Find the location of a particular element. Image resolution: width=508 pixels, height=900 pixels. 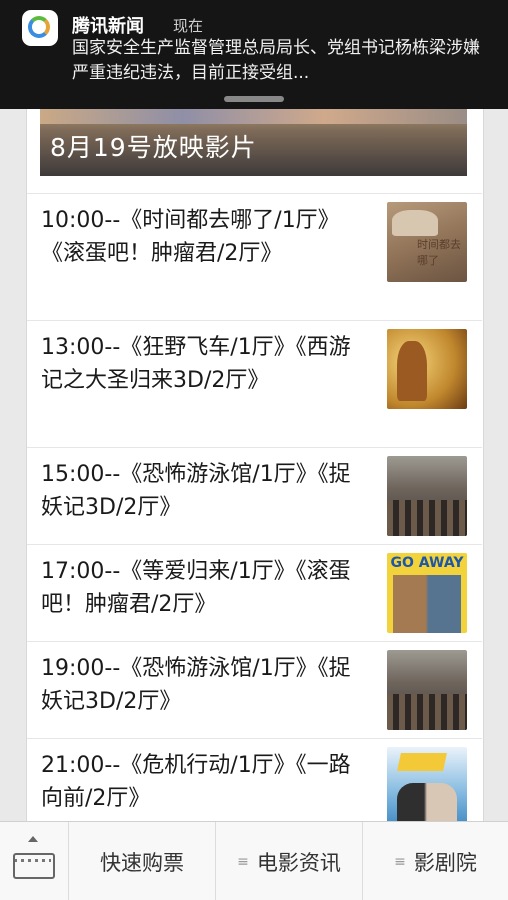

poster-title: 时间都去哪了 is located at coordinates (439, 252).